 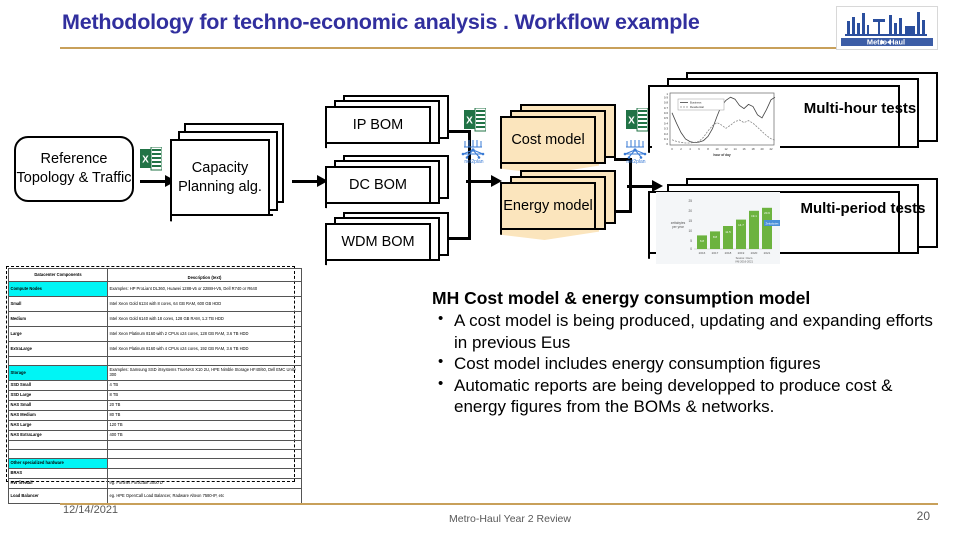 I want to click on svg-text: net2plan, so click(x=473, y=161).